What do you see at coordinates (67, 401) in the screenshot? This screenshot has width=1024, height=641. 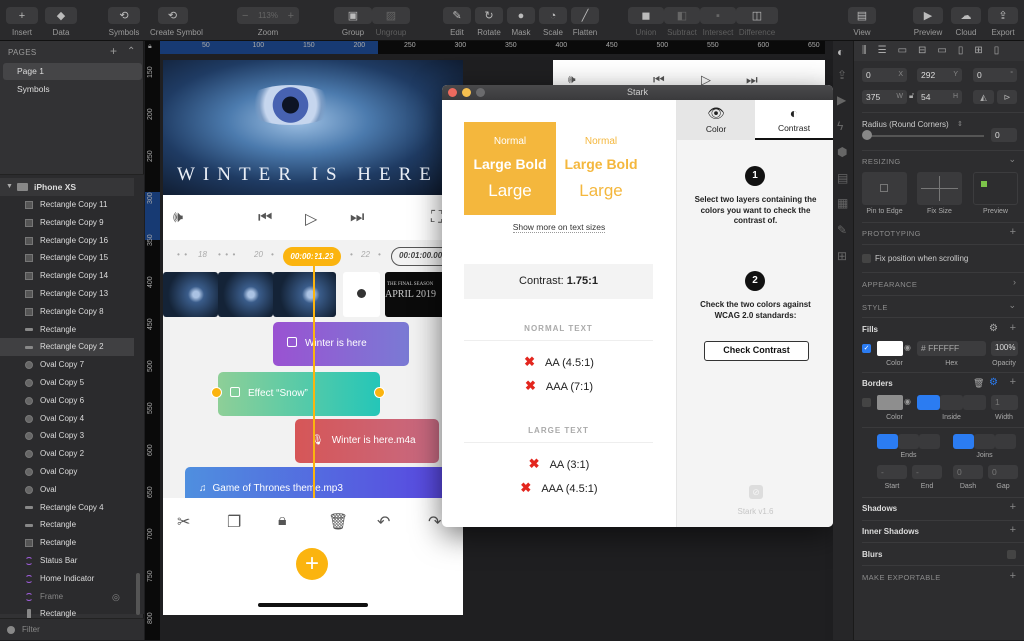 I see `layer-item: Oval Copy 6` at bounding box center [67, 401].